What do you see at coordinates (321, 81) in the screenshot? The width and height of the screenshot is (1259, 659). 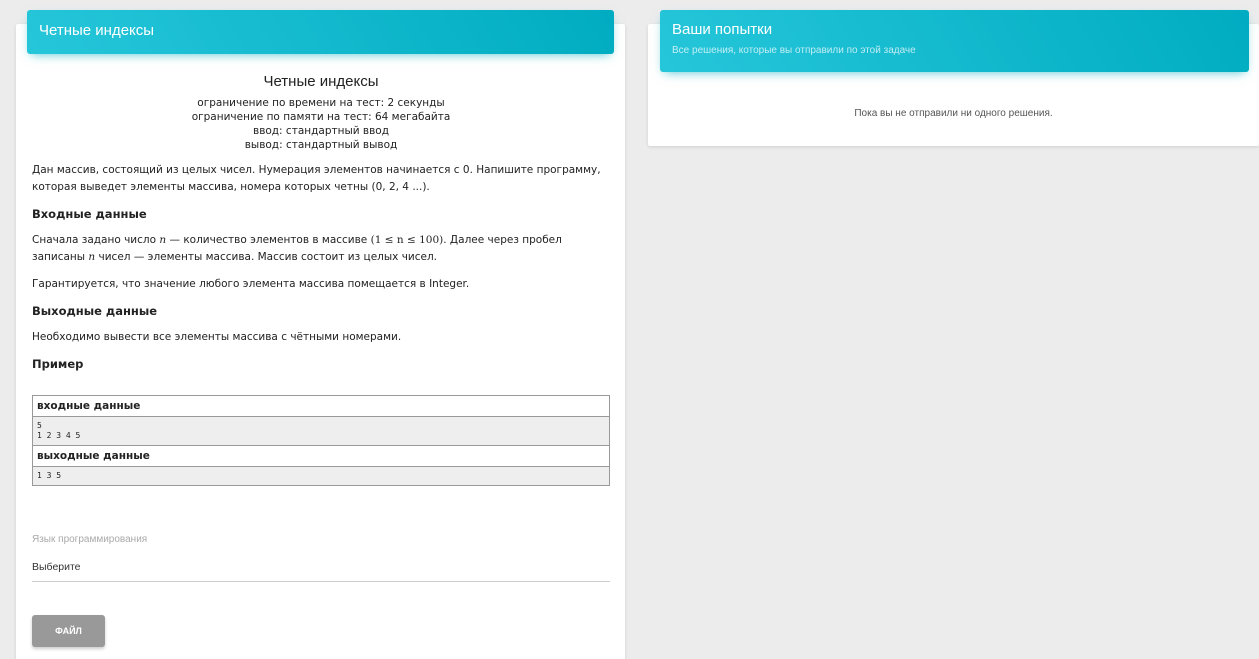 I see `problem-title: Четные индексы` at bounding box center [321, 81].